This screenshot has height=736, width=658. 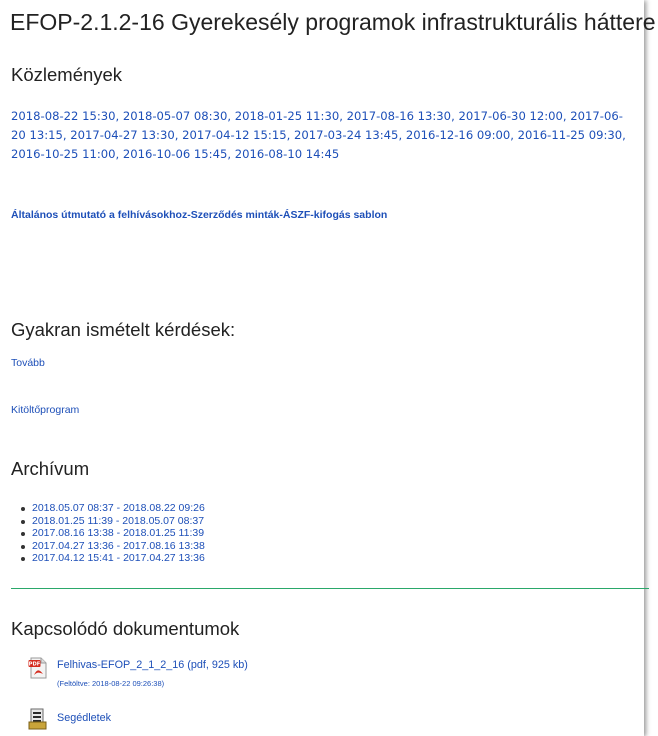 I want to click on announcement-date-link: 2016-12-16 09:00, so click(x=458, y=135).